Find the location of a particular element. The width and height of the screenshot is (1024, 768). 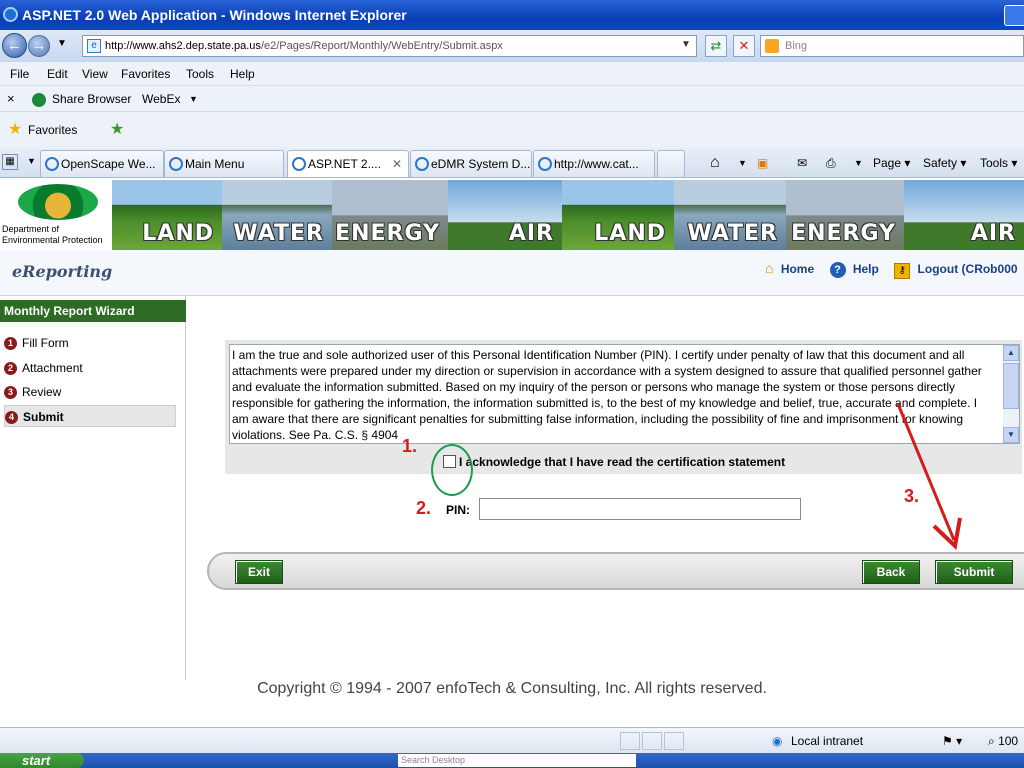

forward-nav-button: → is located at coordinates (39, 46).